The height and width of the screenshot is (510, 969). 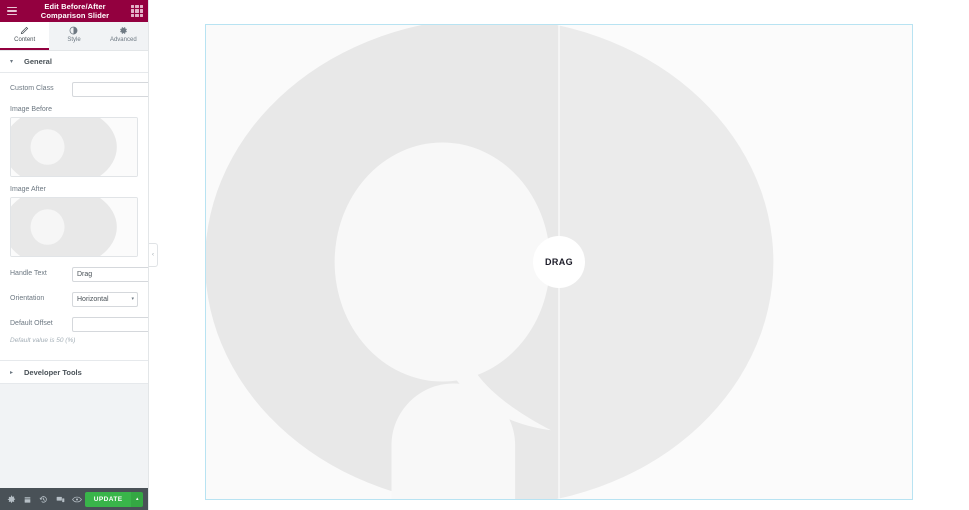 I want to click on orientation-select: Horizontal, so click(x=105, y=299).